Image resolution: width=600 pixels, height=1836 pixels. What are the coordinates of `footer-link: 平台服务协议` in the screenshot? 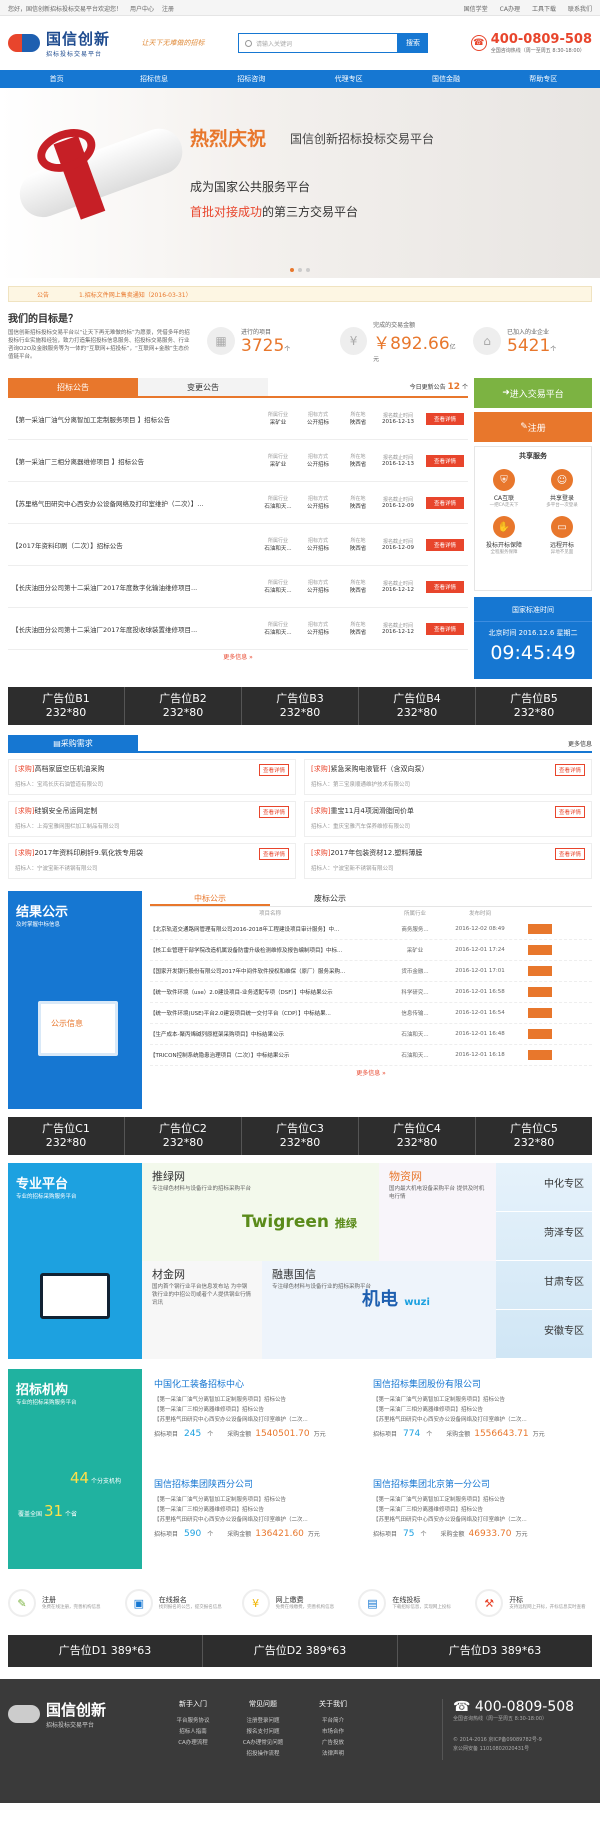 It's located at (193, 1721).